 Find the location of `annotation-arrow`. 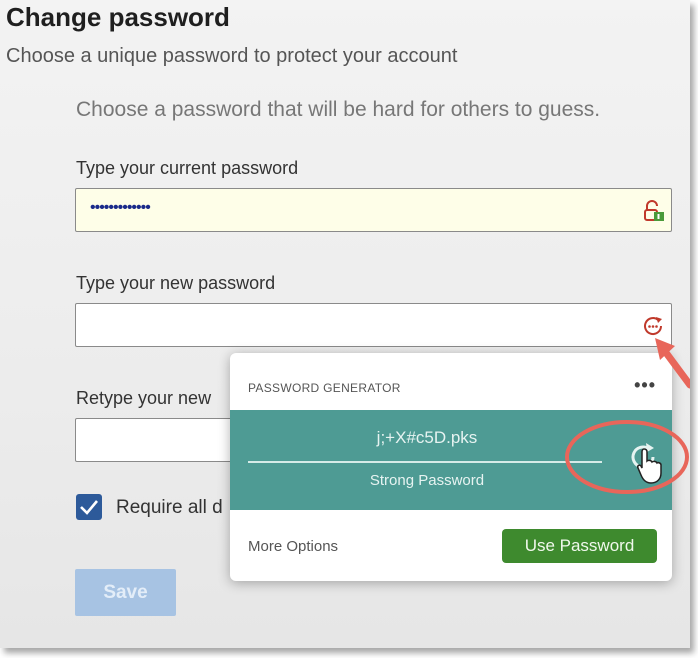

annotation-arrow is located at coordinates (672, 363).